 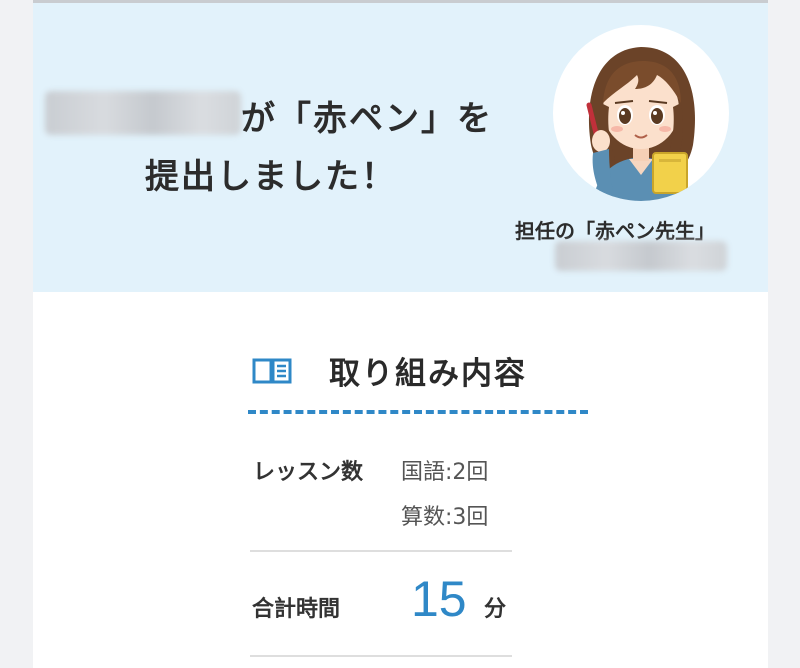 I want to click on teacher-avatar, so click(x=641, y=113).